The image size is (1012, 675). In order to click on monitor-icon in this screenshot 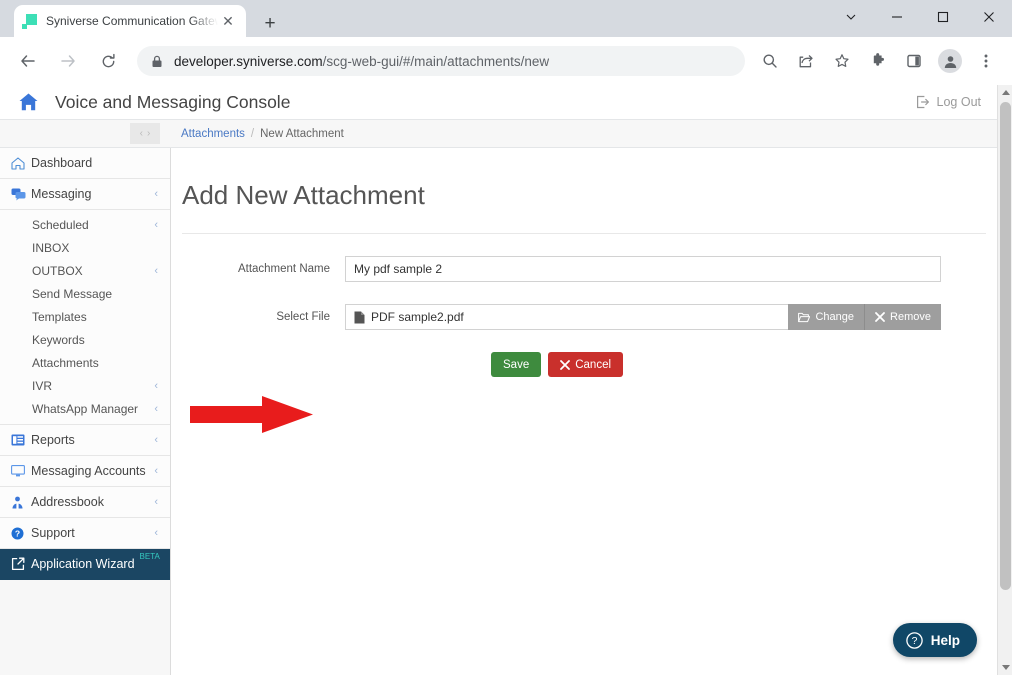, I will do `click(21, 471)`.